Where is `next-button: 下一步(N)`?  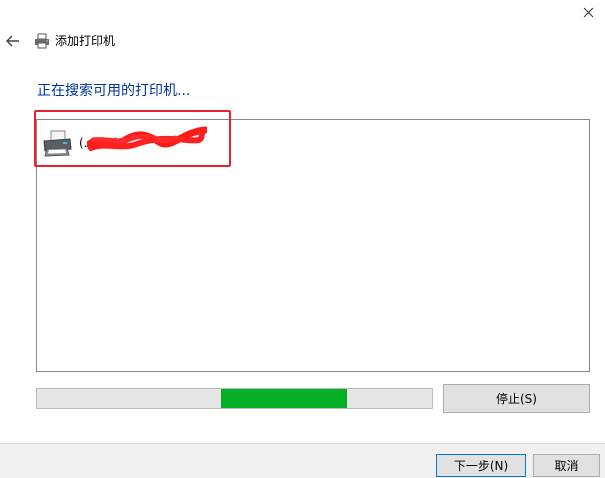
next-button: 下一步(N) is located at coordinates (481, 465).